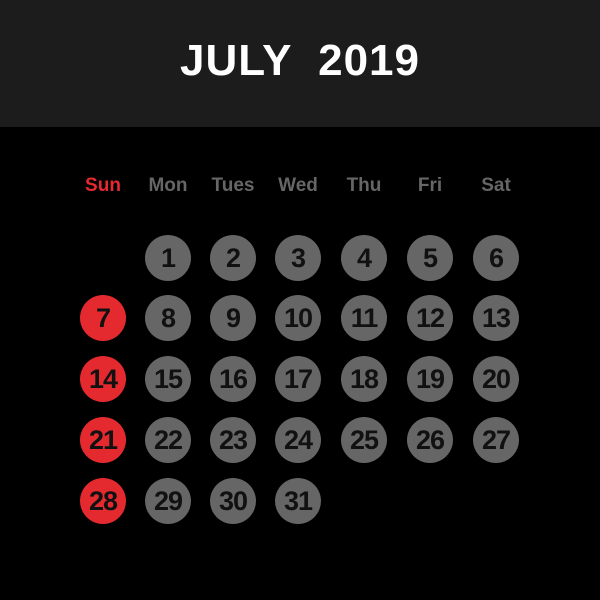 The width and height of the screenshot is (600, 600). What do you see at coordinates (298, 258) in the screenshot?
I see `day-cell-3: 3` at bounding box center [298, 258].